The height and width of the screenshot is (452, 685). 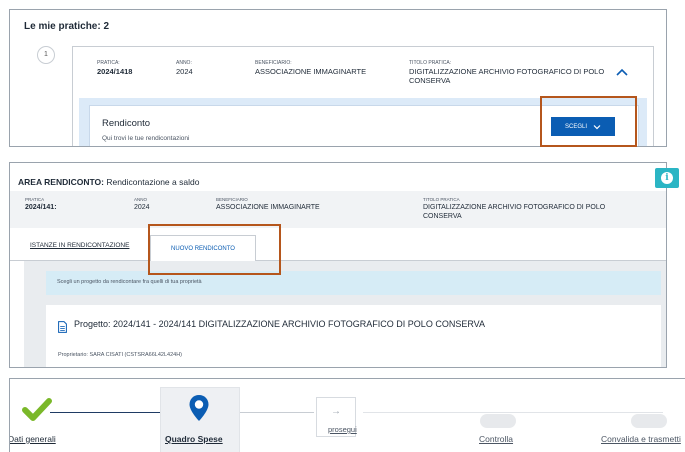 I want to click on title-bold: AREA RENDICONTO:, so click(x=61, y=182).